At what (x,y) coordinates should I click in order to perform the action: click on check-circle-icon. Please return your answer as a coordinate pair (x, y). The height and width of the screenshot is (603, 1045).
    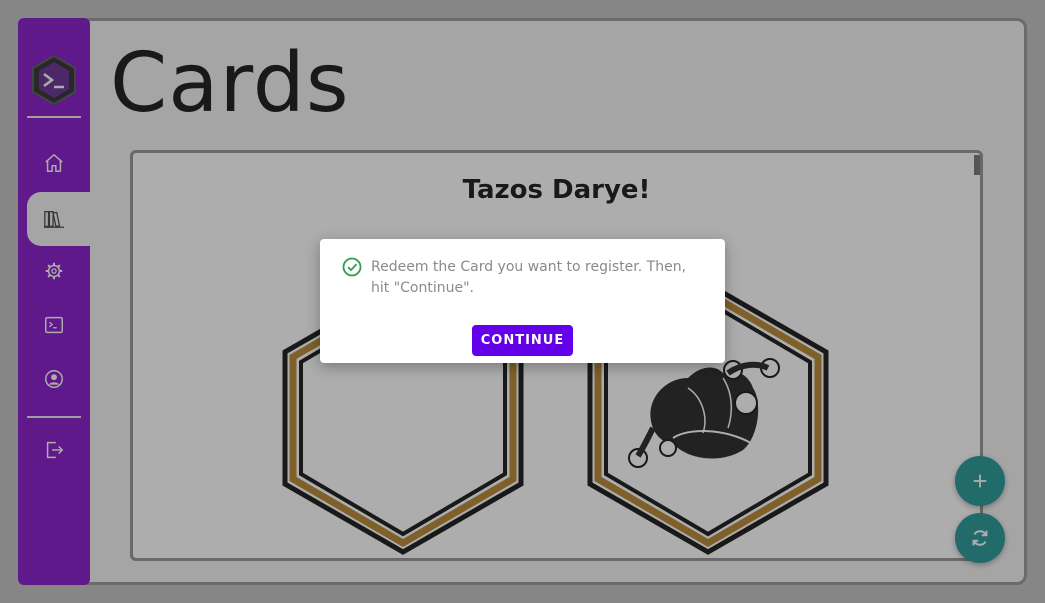
    Looking at the image, I should click on (352, 267).